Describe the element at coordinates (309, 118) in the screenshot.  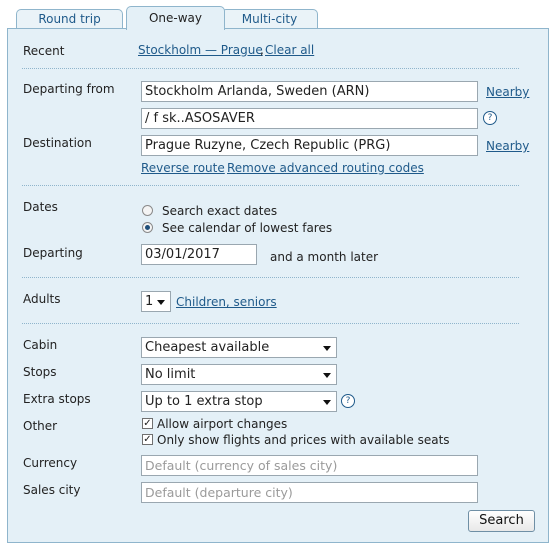
I see `routing-code-input: / f sk..ASOSAVER` at that location.